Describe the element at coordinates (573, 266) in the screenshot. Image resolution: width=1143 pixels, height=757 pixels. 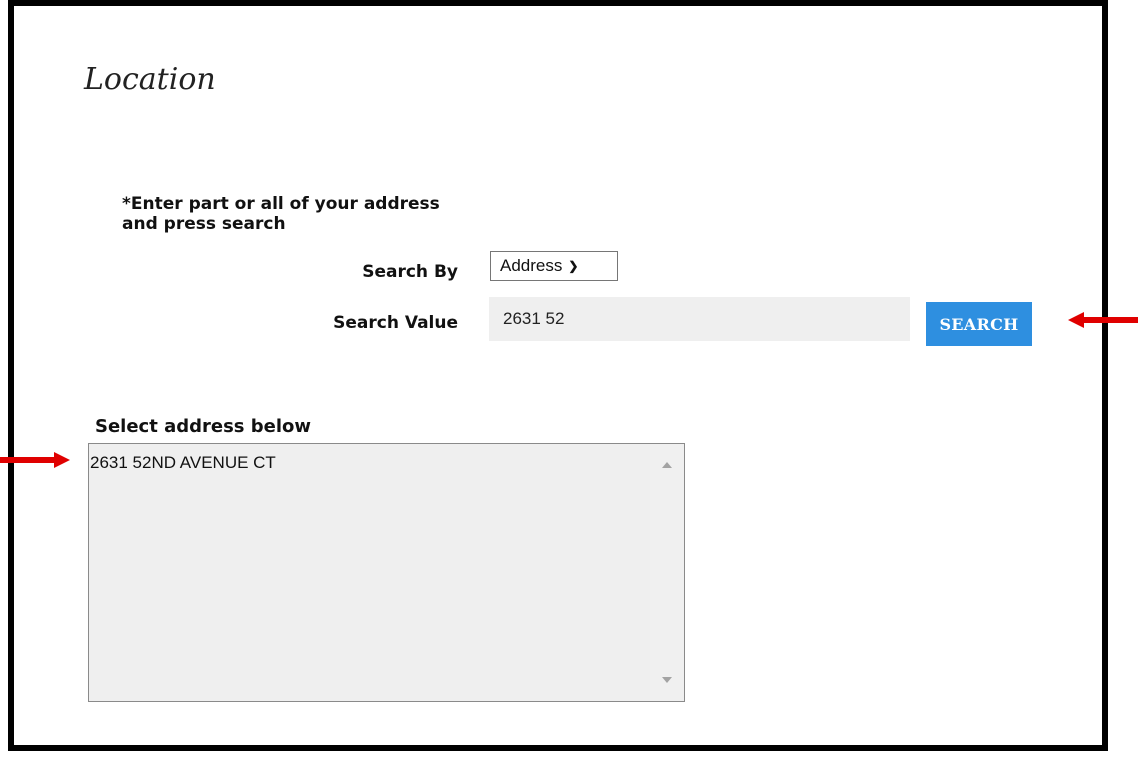
I see `chevron-down-icon: ❯` at that location.